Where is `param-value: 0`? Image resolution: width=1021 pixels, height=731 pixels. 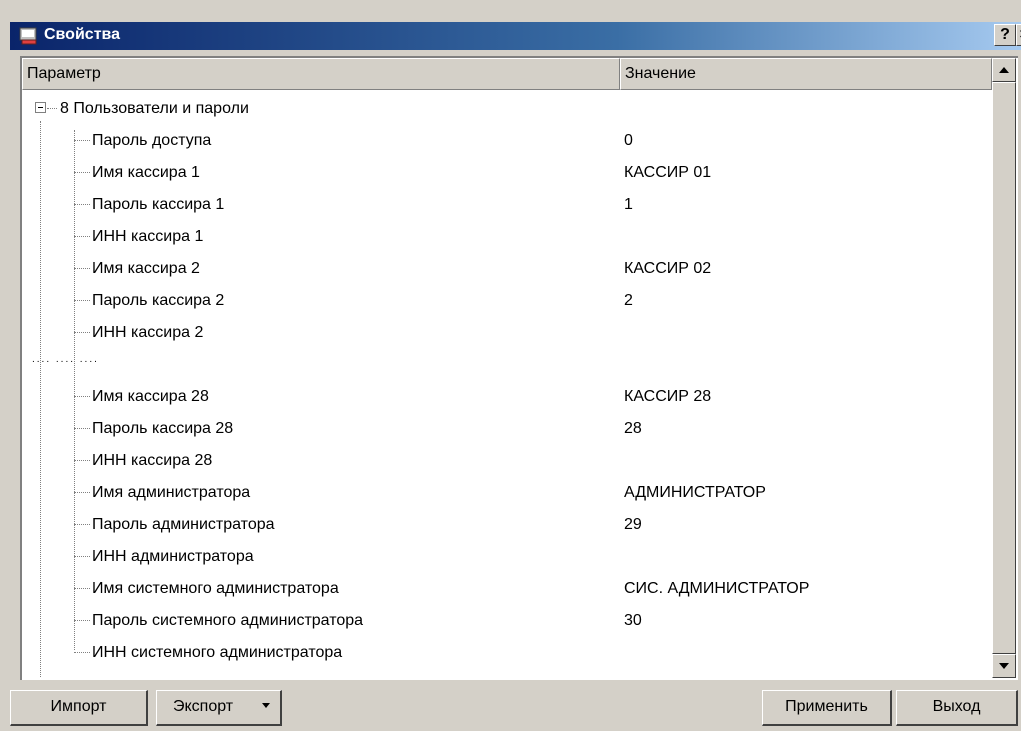
param-value: 0 is located at coordinates (628, 140).